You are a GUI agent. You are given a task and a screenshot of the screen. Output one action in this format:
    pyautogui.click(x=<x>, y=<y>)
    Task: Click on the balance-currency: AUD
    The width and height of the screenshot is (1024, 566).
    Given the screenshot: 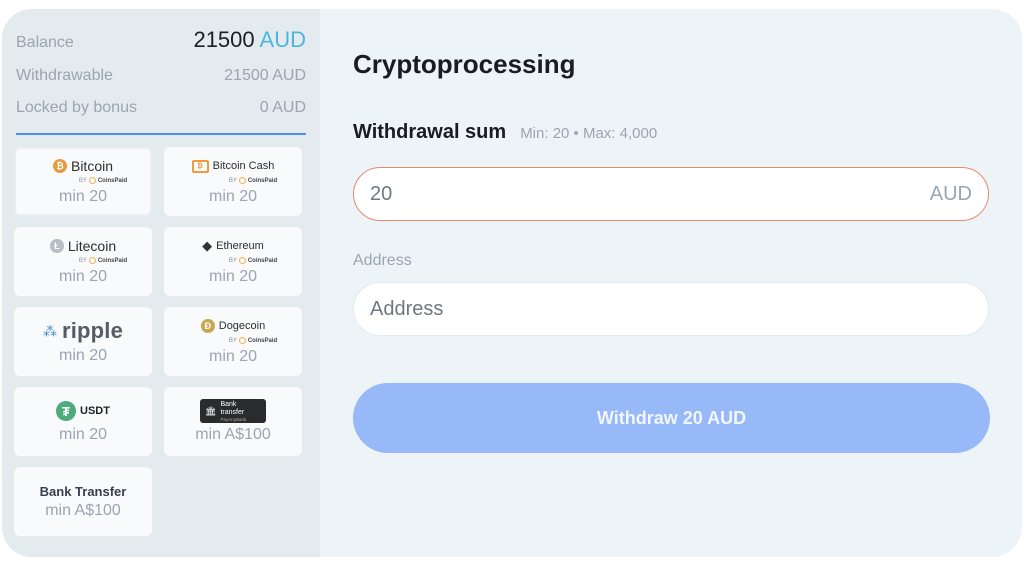 What is the action you would take?
    pyautogui.click(x=282, y=39)
    